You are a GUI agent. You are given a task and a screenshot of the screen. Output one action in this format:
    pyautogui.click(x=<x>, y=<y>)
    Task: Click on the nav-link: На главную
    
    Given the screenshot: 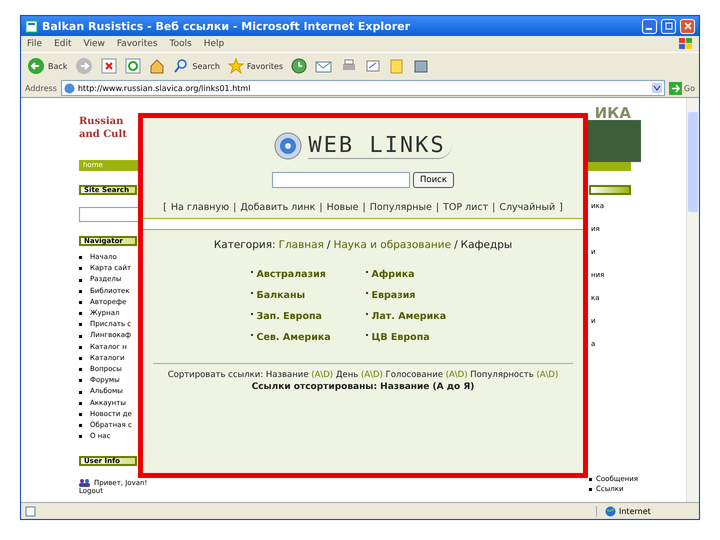 What is the action you would take?
    pyautogui.click(x=200, y=207)
    